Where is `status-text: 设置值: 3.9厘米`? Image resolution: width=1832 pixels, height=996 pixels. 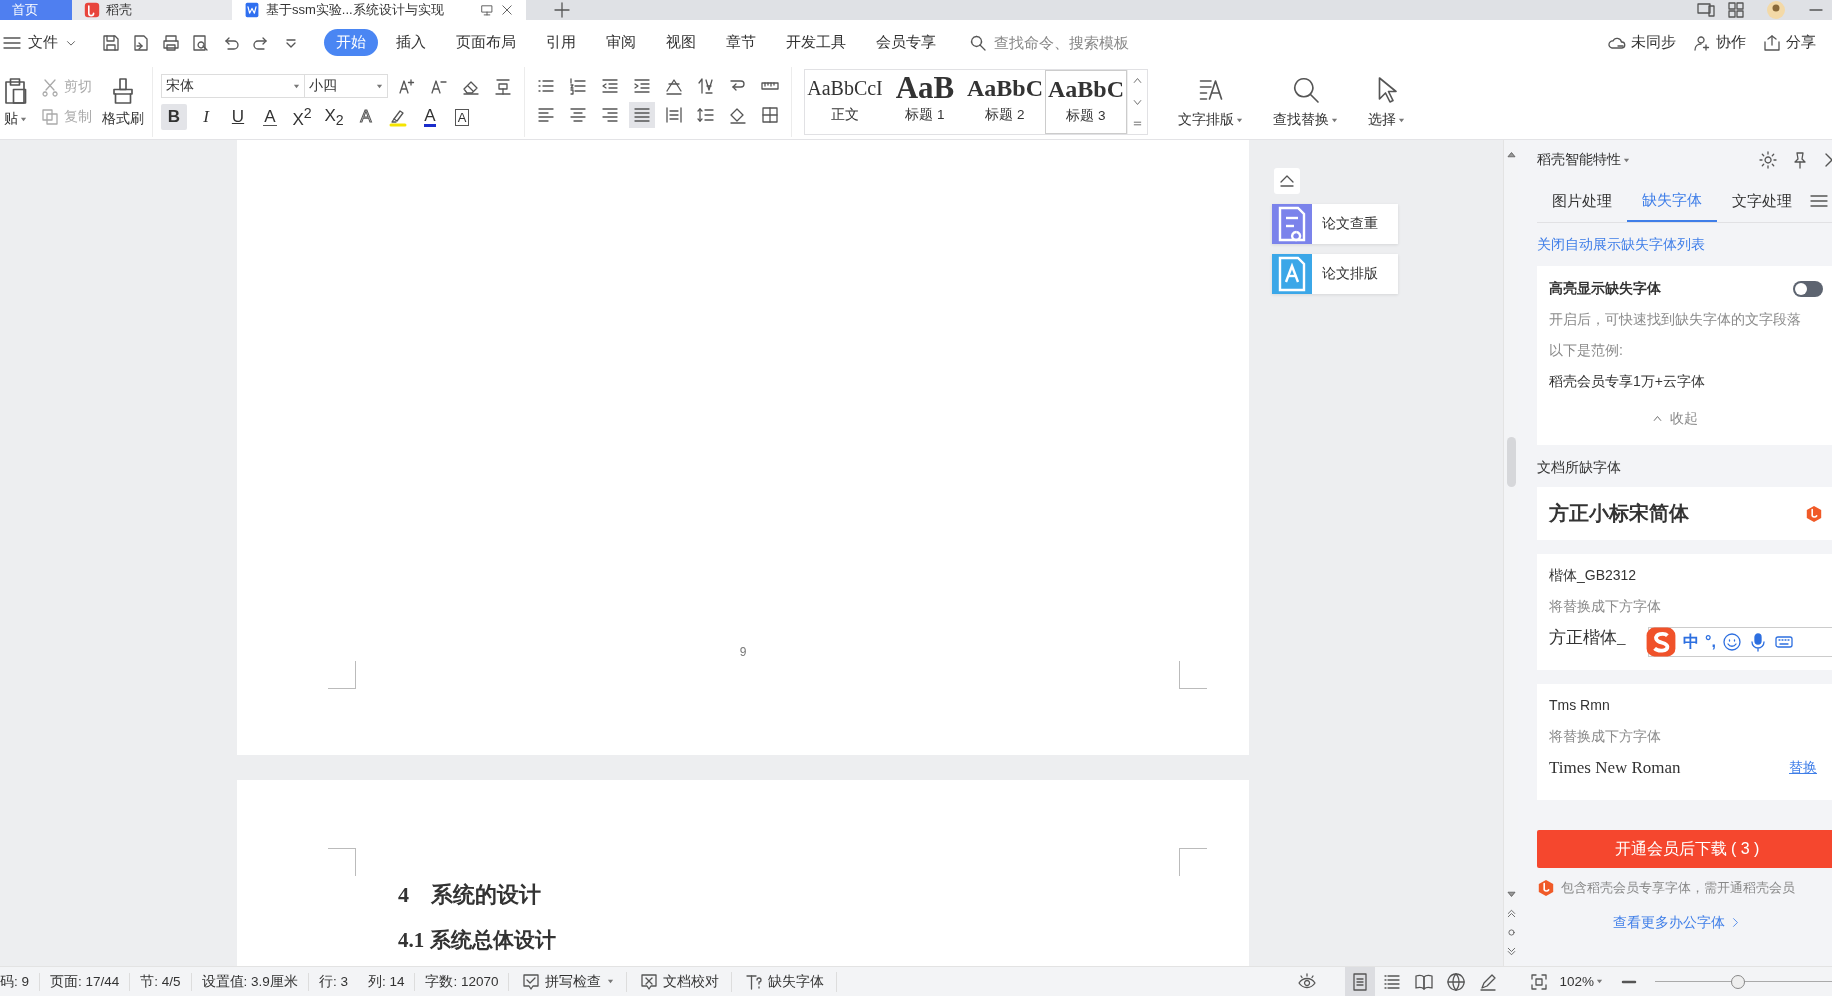
status-text: 设置值: 3.9厘米 is located at coordinates (250, 981).